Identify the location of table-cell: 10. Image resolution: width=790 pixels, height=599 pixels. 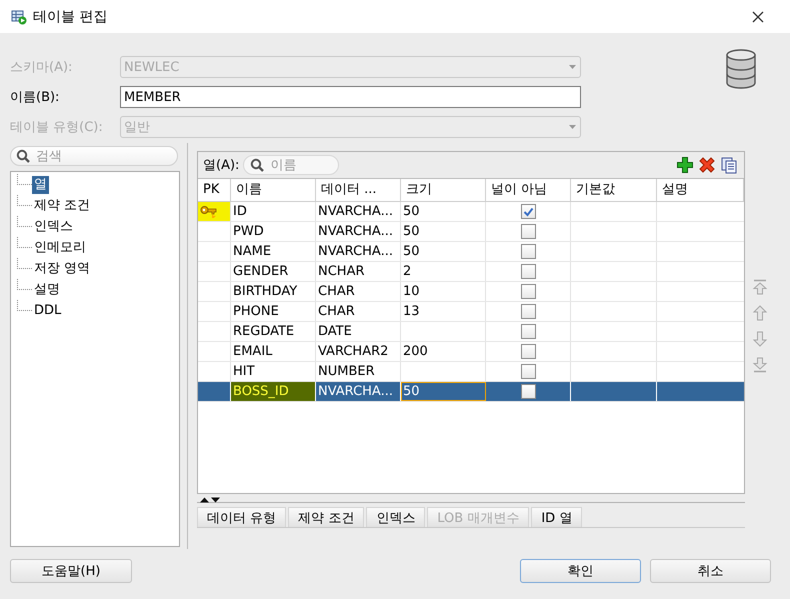
(443, 291).